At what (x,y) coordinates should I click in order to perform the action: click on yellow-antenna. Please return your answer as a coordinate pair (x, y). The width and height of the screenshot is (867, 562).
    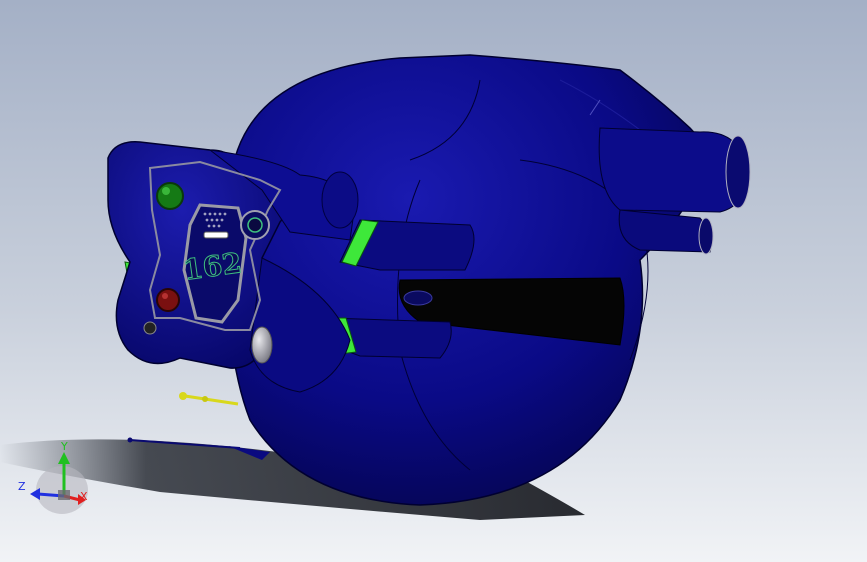
    Looking at the image, I should click on (209, 399).